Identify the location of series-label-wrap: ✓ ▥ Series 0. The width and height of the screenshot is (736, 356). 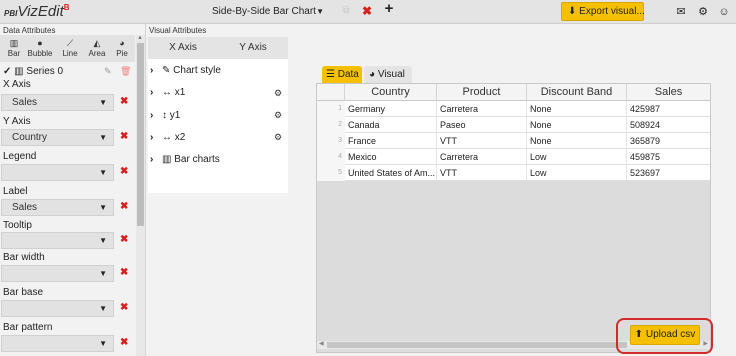
(33, 71).